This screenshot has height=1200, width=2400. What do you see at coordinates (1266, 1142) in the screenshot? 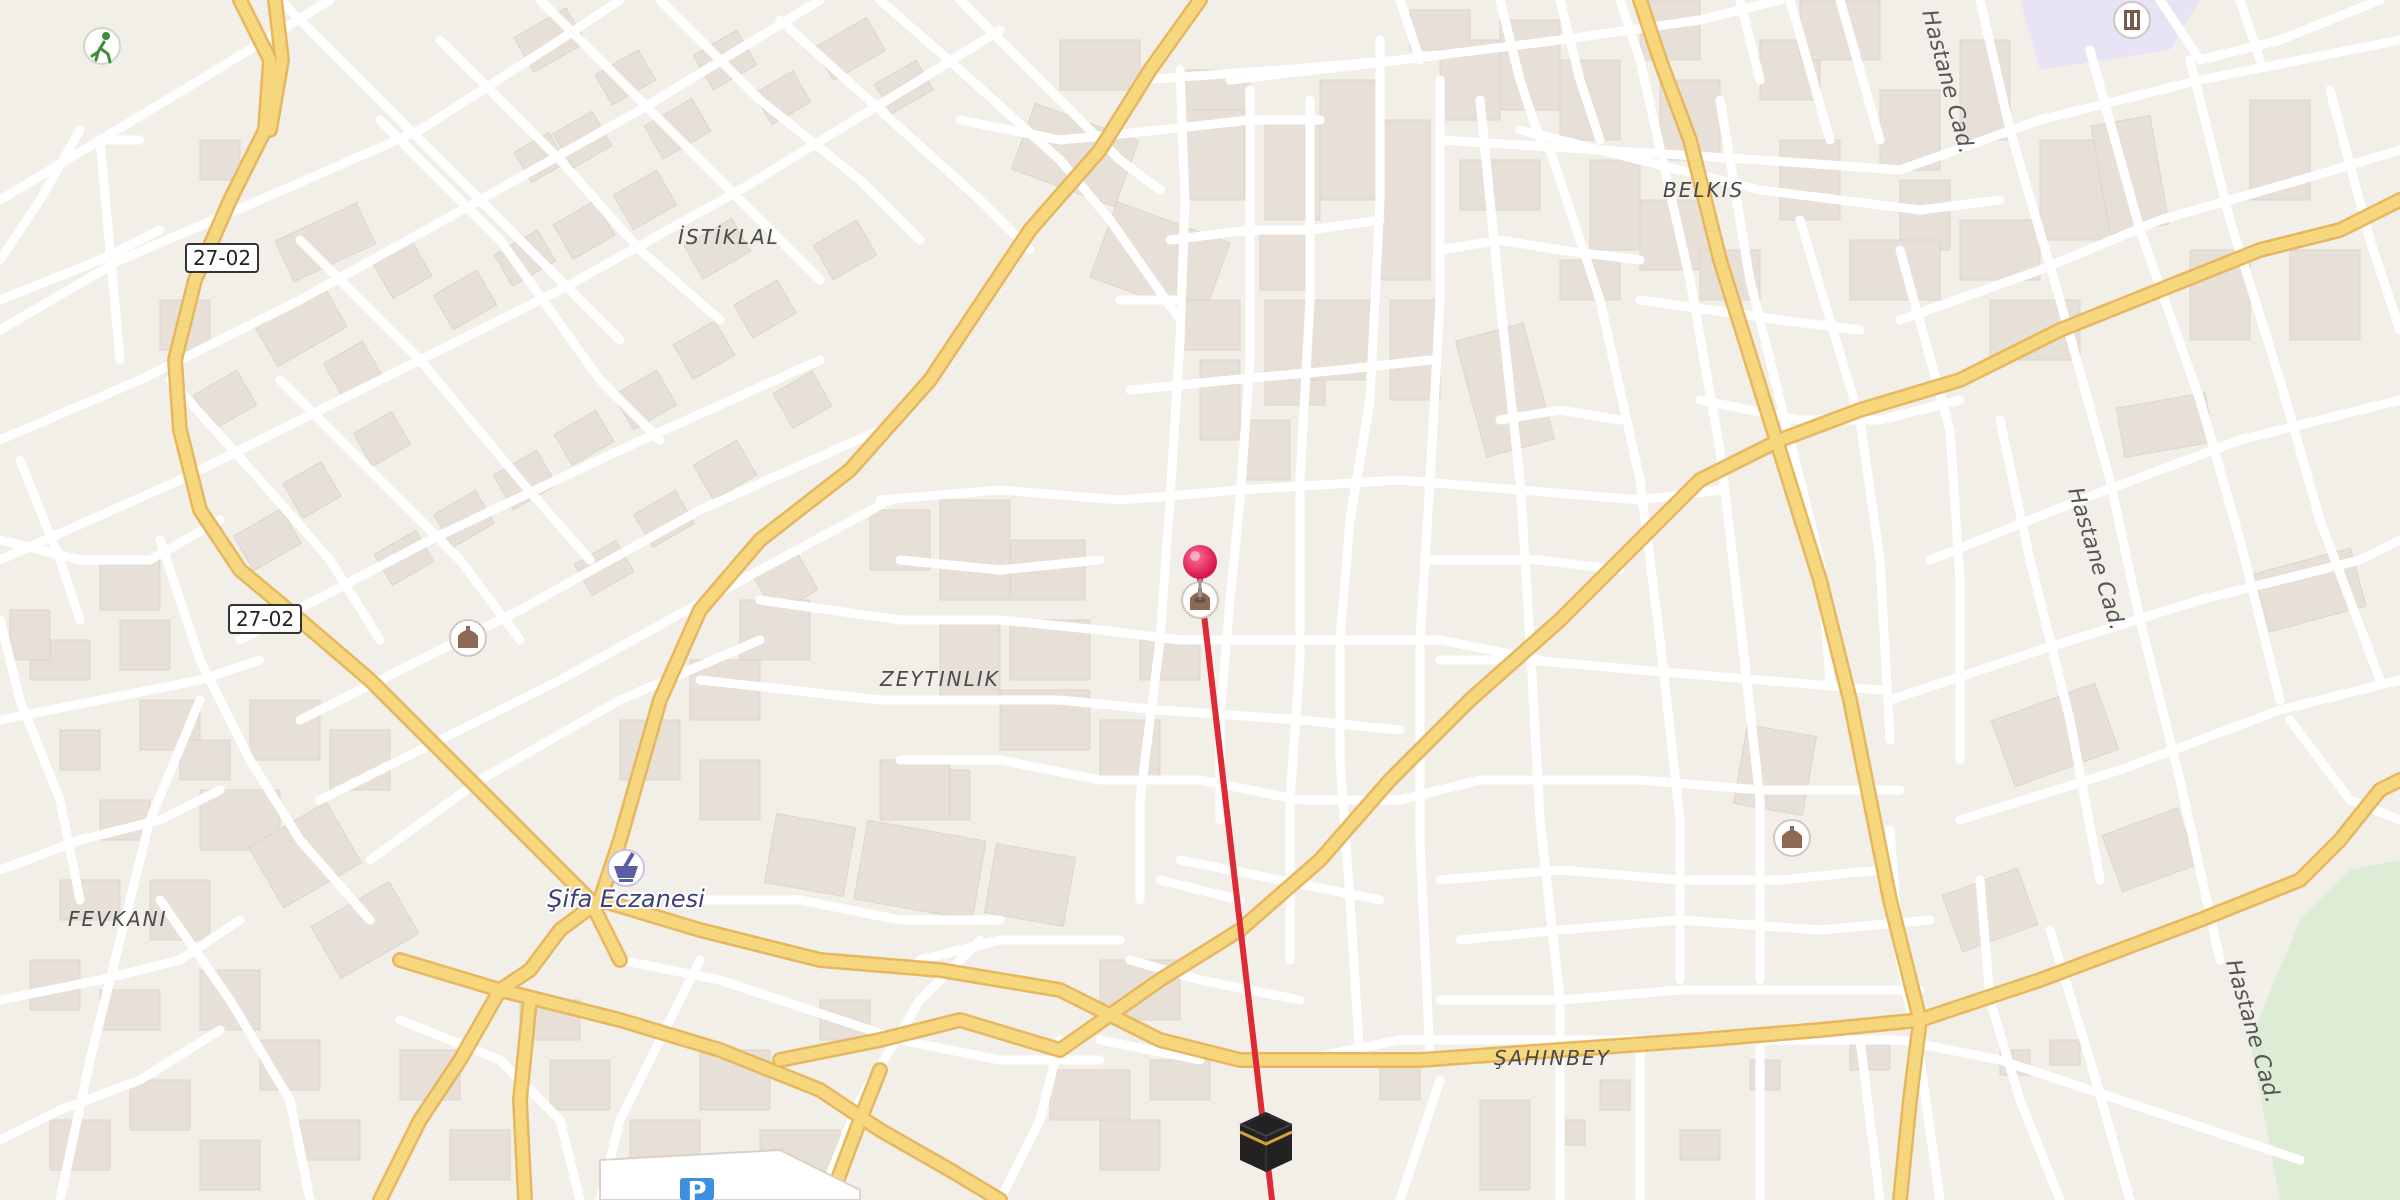
I see `kaaba-icon` at bounding box center [1266, 1142].